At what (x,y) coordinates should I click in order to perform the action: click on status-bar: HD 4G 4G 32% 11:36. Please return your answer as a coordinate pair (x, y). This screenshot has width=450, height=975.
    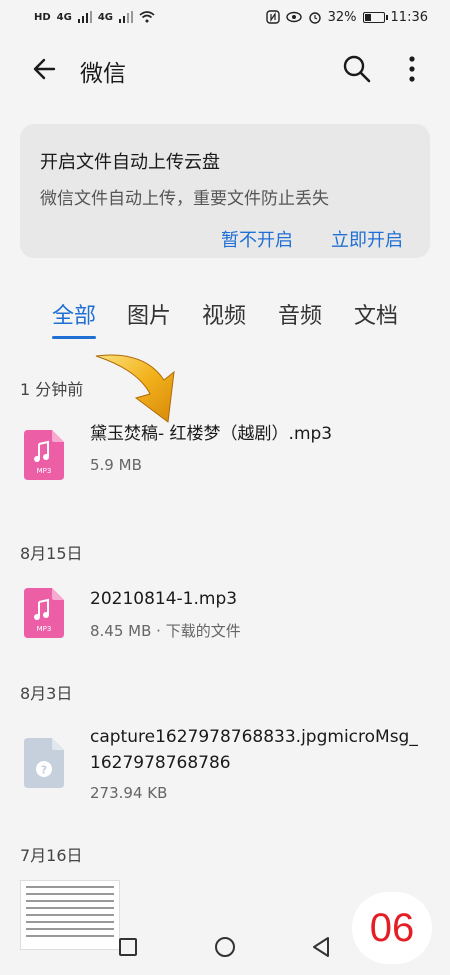
    Looking at the image, I should click on (225, 17).